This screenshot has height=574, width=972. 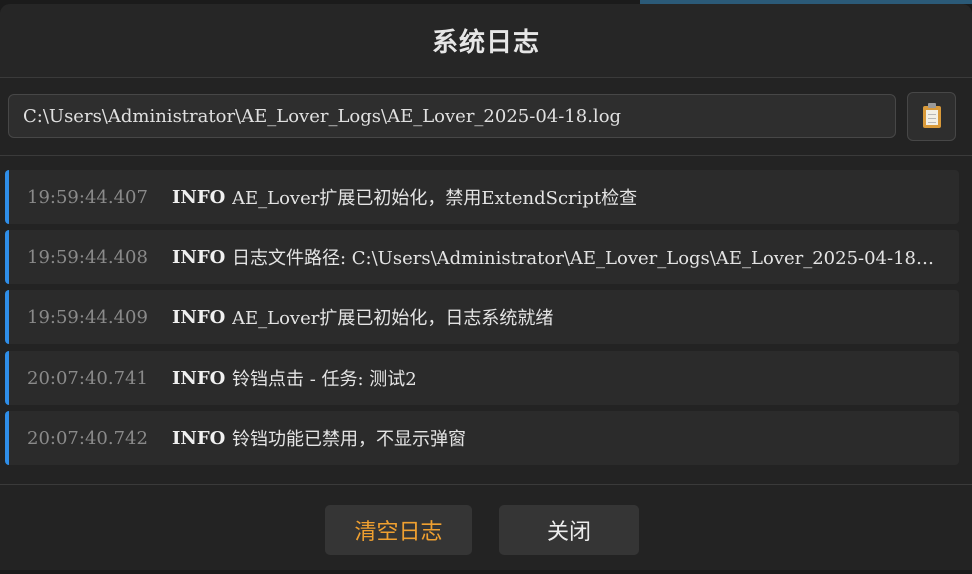 I want to click on copy-path-button, so click(x=931, y=116).